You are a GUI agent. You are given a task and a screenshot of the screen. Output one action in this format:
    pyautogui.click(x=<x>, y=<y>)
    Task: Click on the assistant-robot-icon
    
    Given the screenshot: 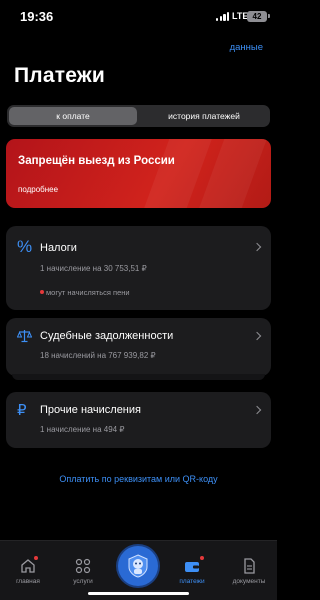 What is the action you would take?
    pyautogui.click(x=138, y=566)
    